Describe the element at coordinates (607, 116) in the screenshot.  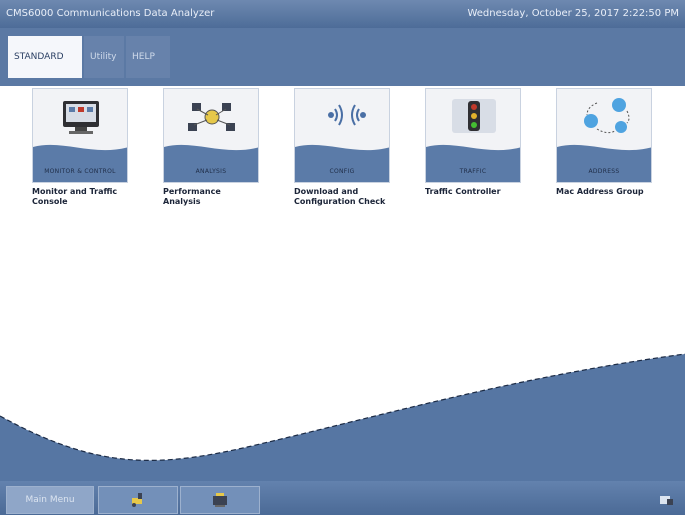
I see `group-icon` at that location.